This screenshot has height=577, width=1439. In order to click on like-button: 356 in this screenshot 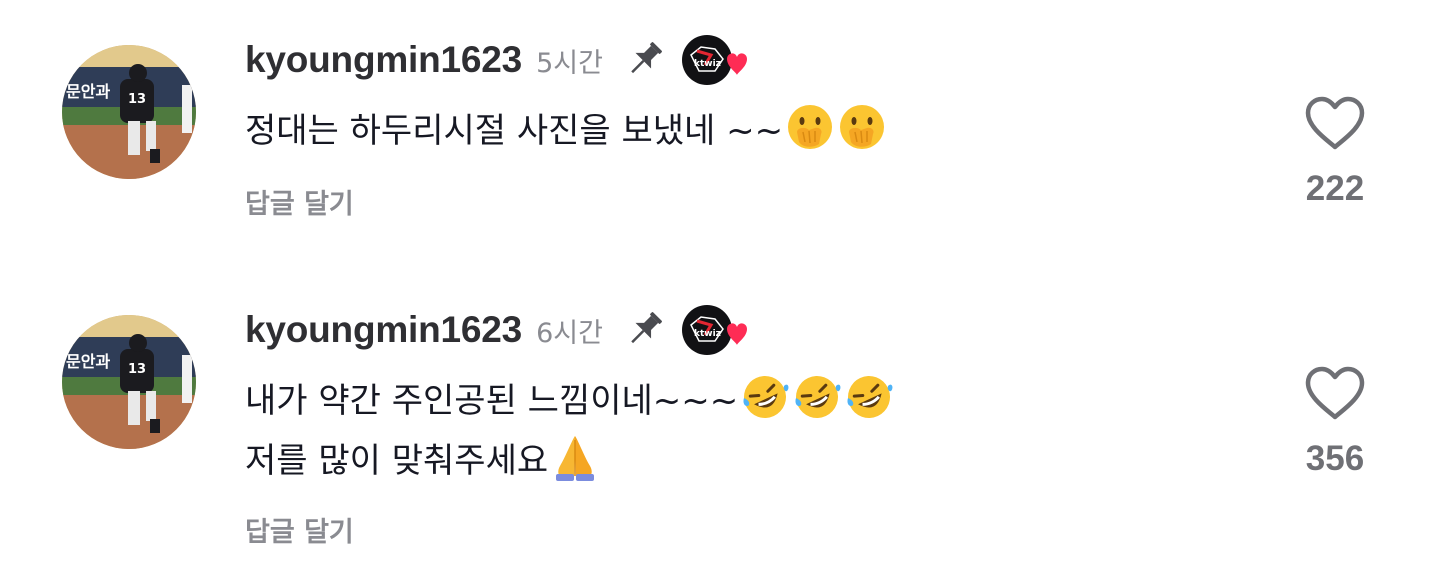, I will do `click(1335, 422)`.